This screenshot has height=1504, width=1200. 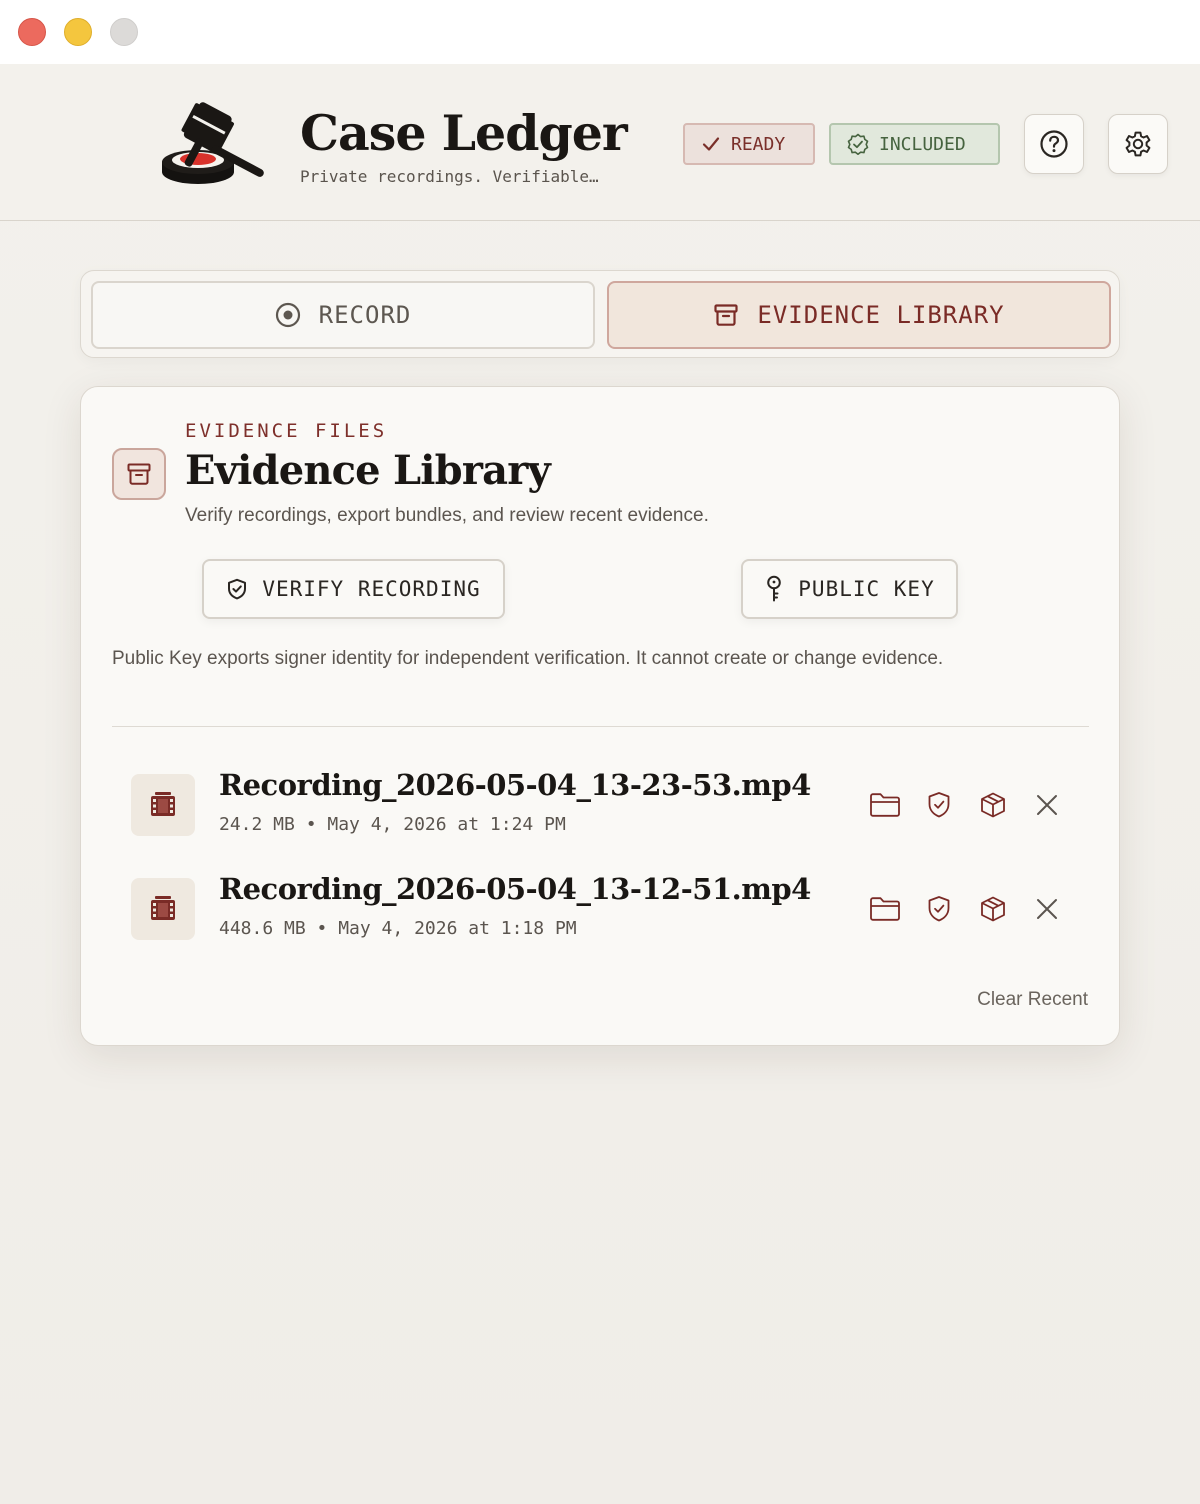 I want to click on tab-record-label: RECORD, so click(x=365, y=315).